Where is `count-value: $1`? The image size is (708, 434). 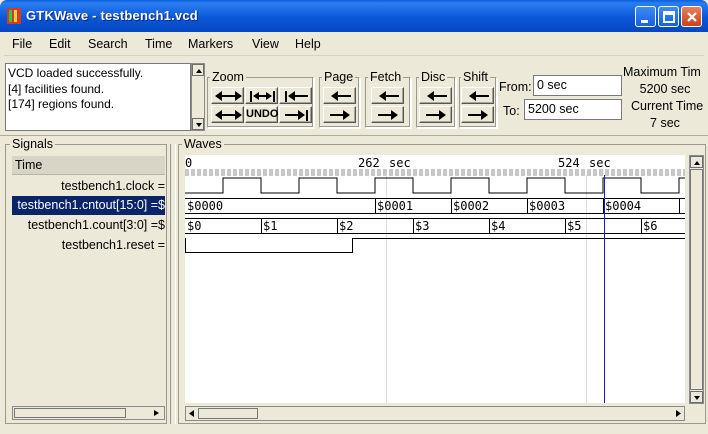 count-value: $1 is located at coordinates (270, 226).